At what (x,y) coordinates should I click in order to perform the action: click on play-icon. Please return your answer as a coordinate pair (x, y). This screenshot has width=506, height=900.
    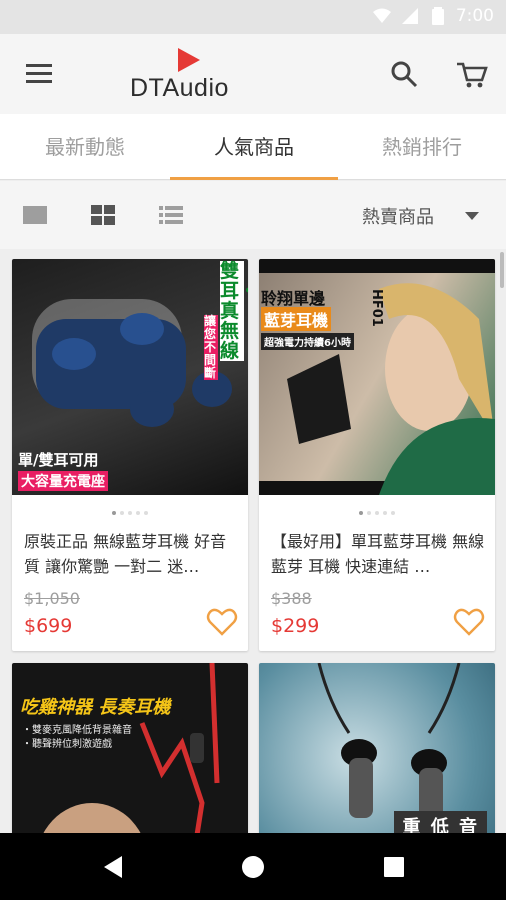
    Looking at the image, I should click on (189, 60).